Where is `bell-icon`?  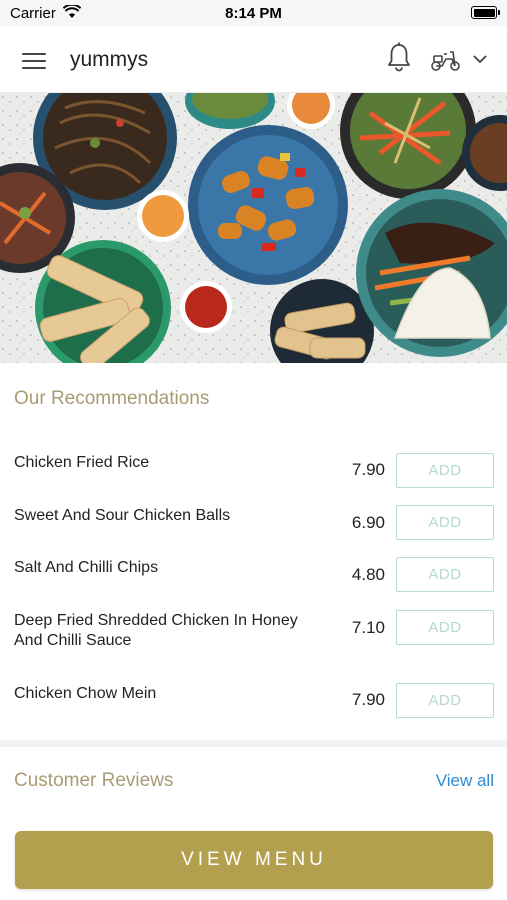
bell-icon is located at coordinates (399, 57).